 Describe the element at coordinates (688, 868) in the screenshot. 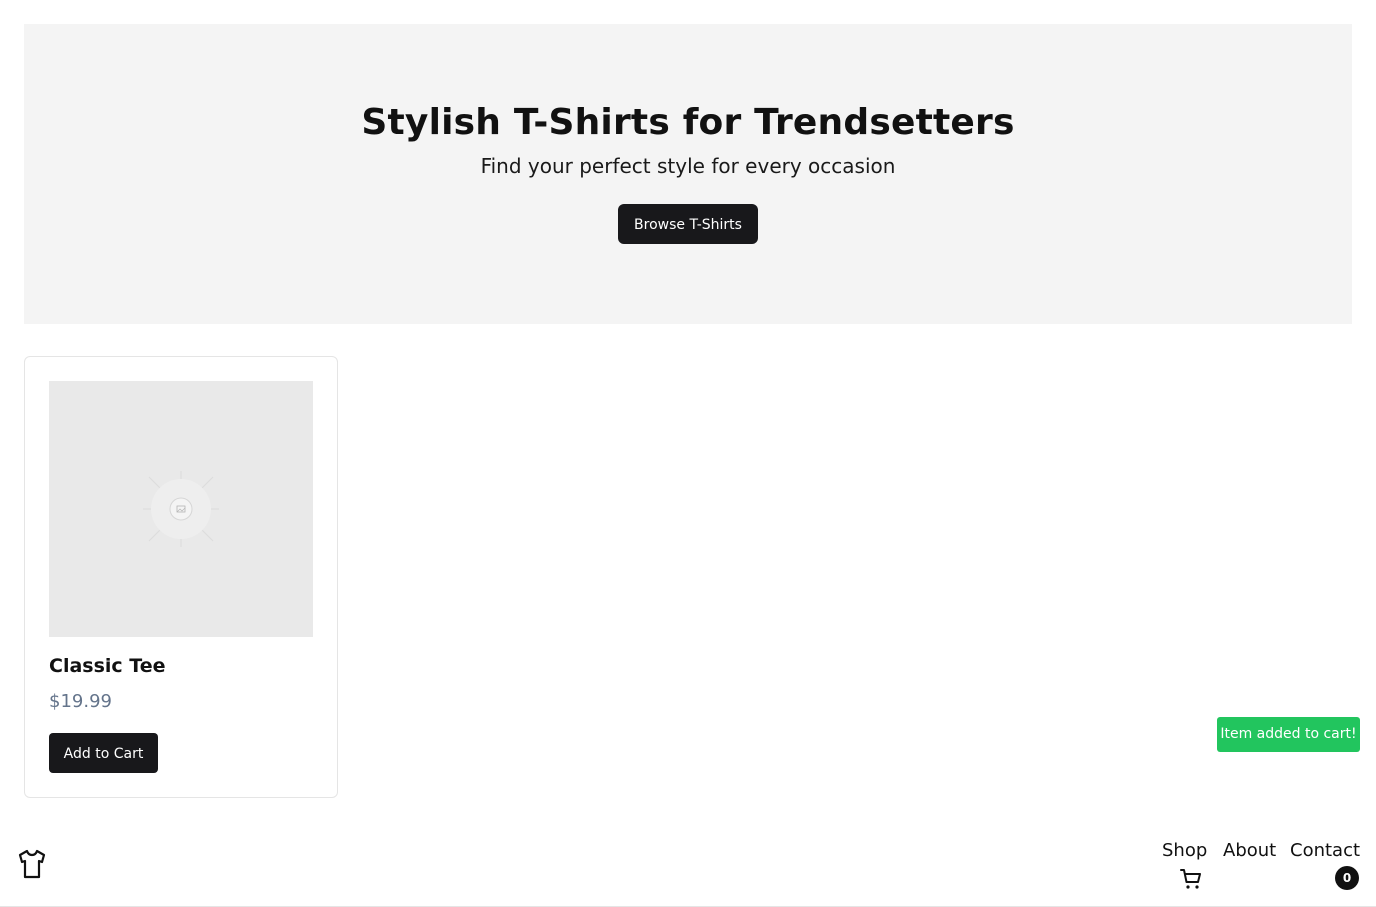

I see `bottom-nav-bar: Shop About Contact 0` at that location.